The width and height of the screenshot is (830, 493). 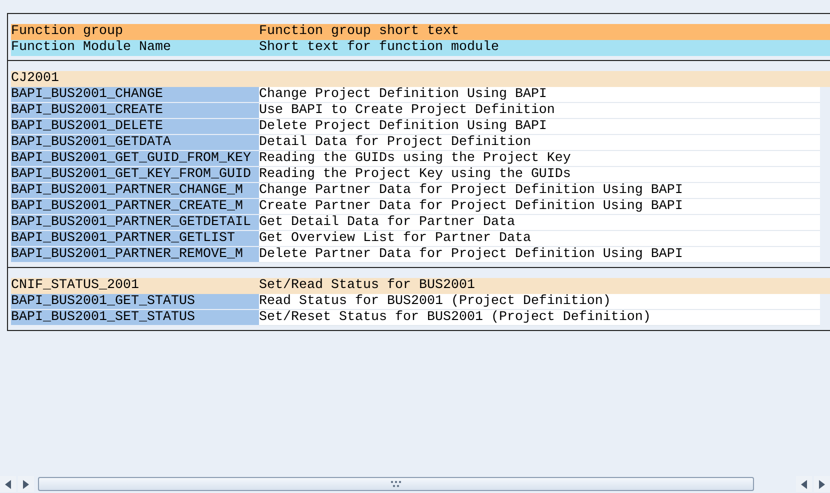 I want to click on module-short-text-cell: Reading the GUIDs using the Project Key, so click(x=539, y=159).